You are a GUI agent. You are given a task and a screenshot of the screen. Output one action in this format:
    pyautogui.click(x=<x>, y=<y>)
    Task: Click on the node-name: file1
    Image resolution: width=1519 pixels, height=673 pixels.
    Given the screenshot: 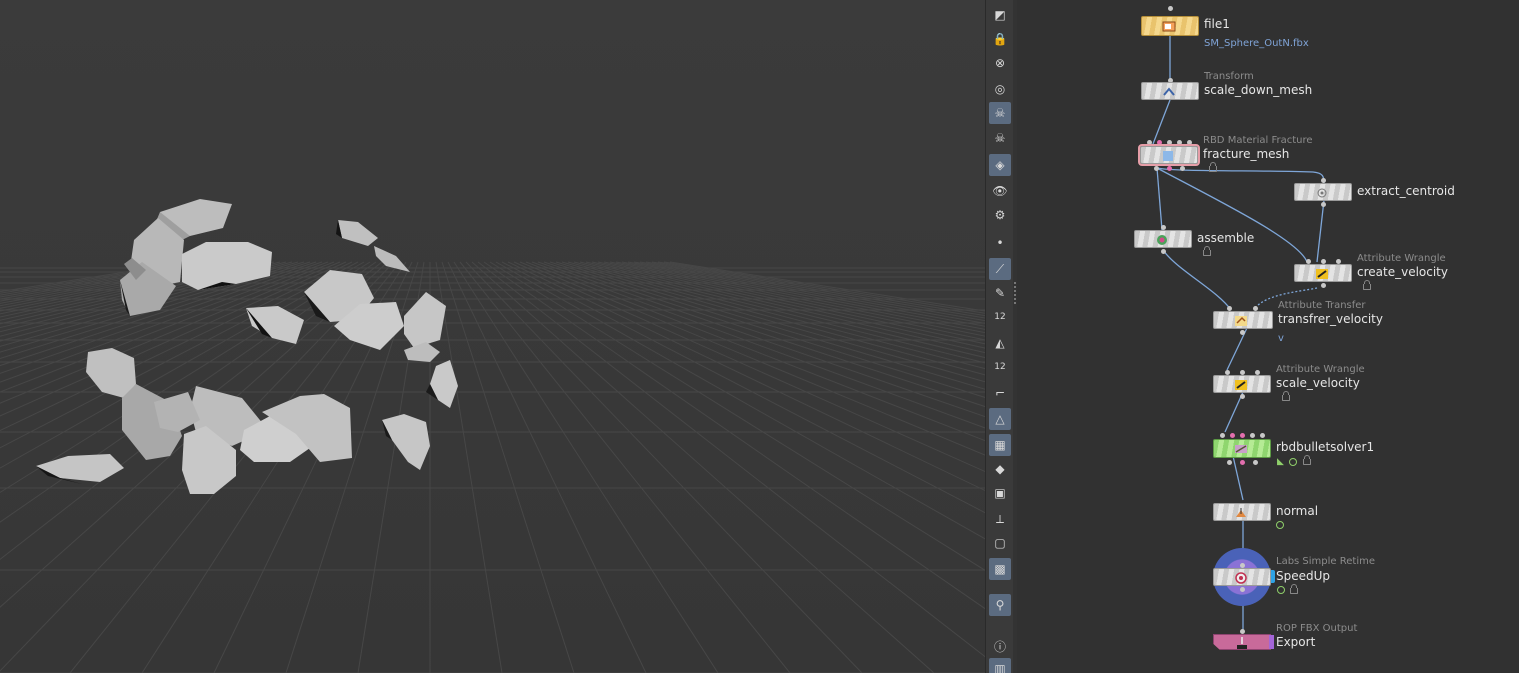 What is the action you would take?
    pyautogui.click(x=1217, y=24)
    